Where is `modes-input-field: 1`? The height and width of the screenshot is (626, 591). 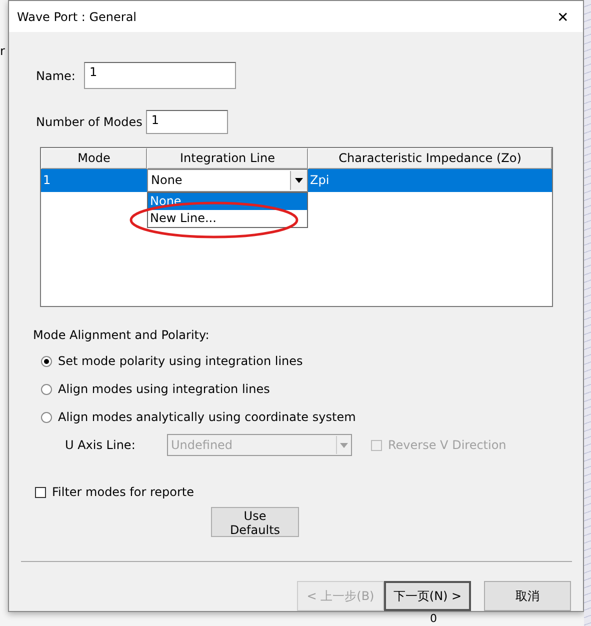 modes-input-field: 1 is located at coordinates (187, 122).